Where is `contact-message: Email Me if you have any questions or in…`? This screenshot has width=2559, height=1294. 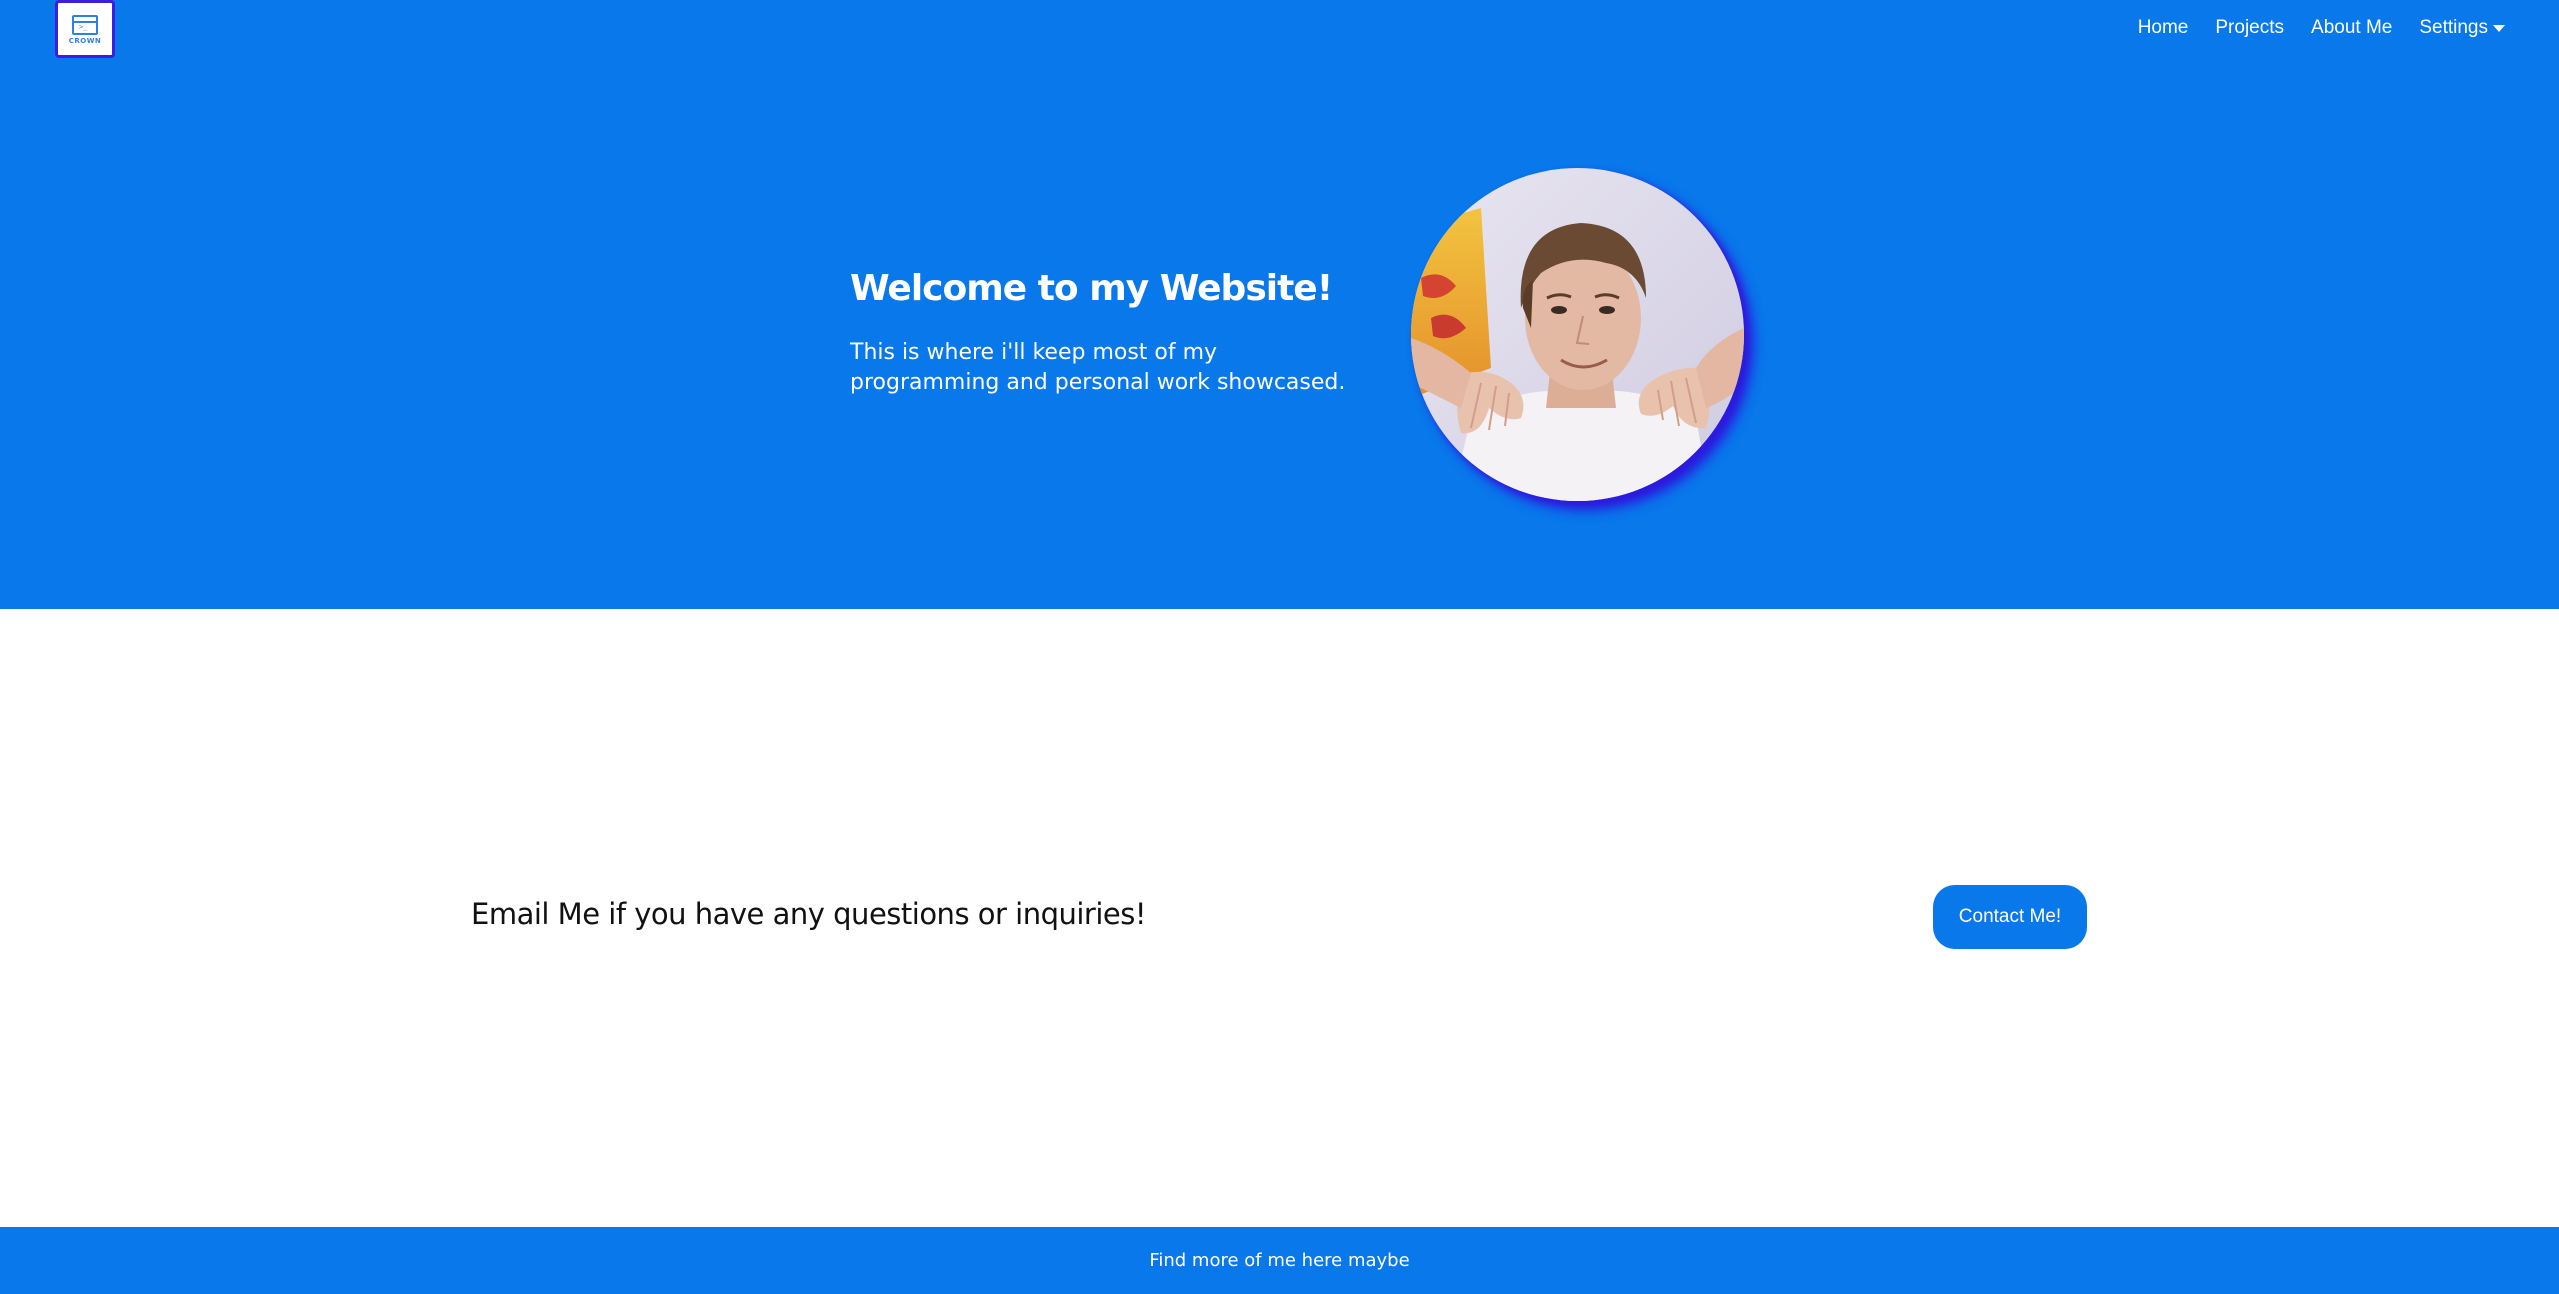
contact-message: Email Me if you have any questions or in… is located at coordinates (809, 914).